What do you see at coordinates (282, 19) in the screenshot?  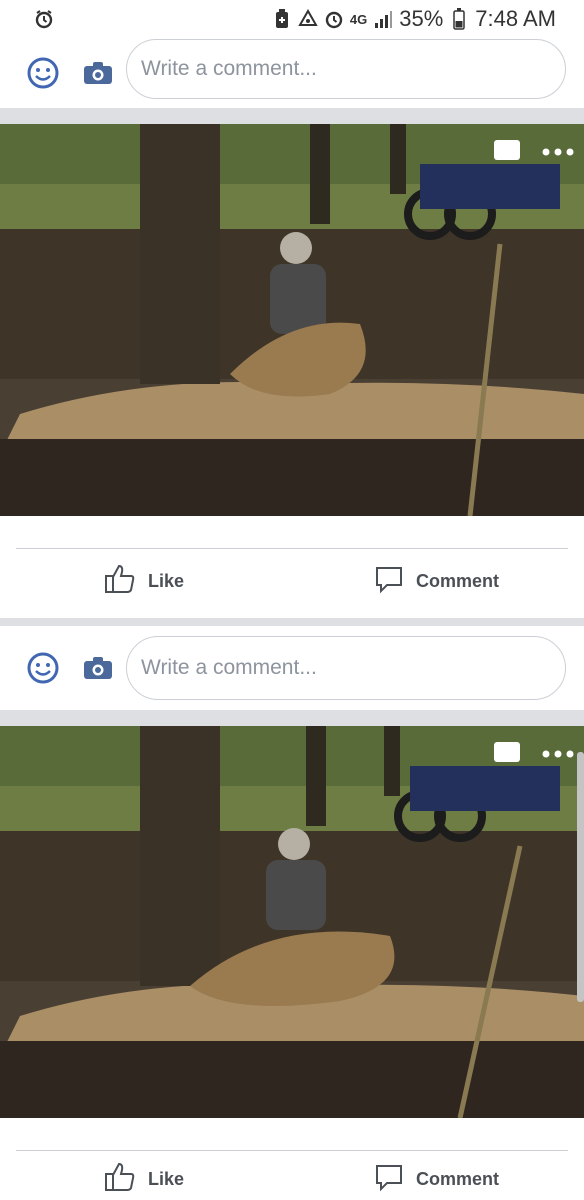 I see `battery-saver-icon` at bounding box center [282, 19].